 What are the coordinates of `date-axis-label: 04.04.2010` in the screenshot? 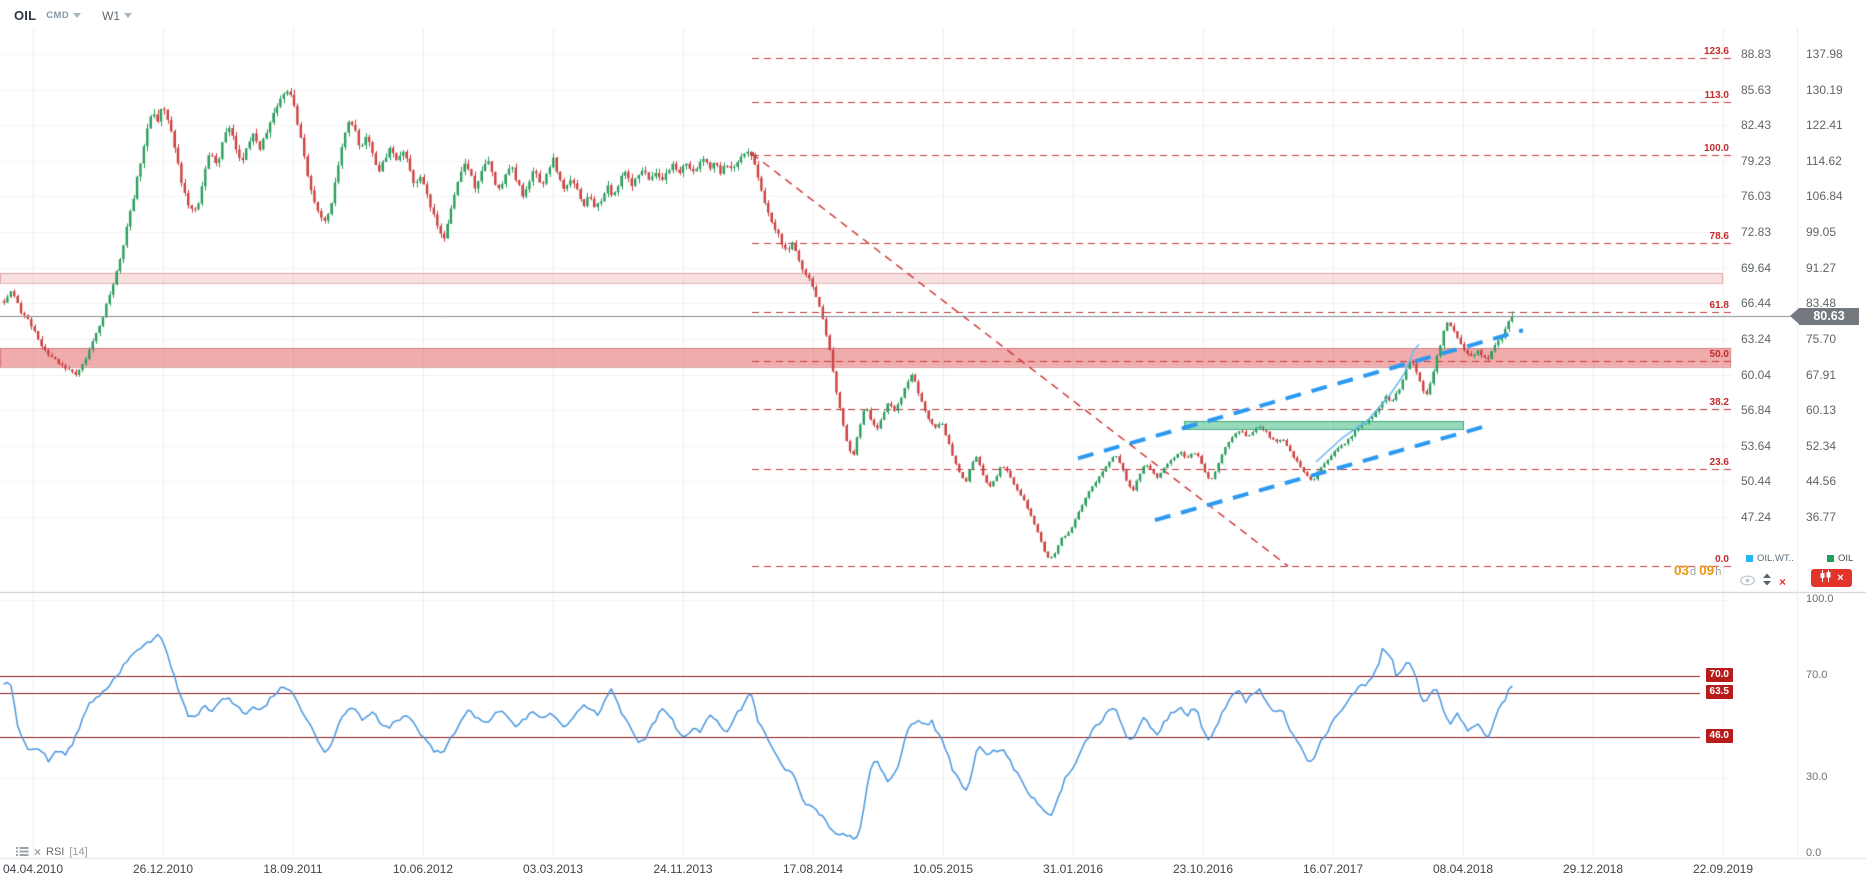 It's located at (33, 869).